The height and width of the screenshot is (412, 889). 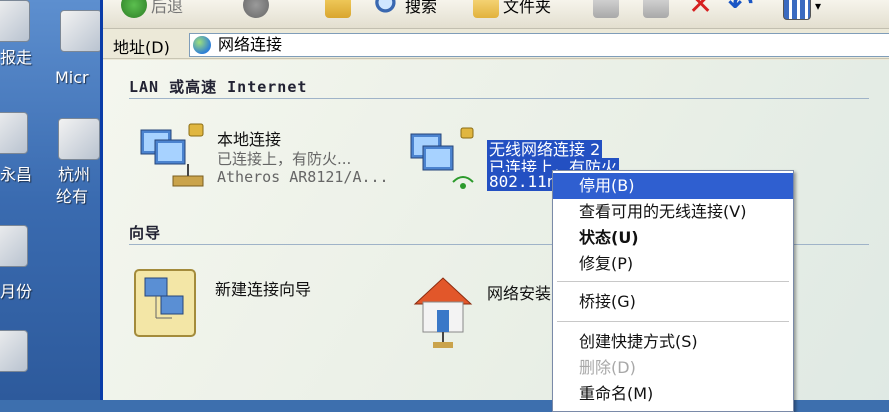 What do you see at coordinates (74, 175) in the screenshot?
I see `desktop-icon-label: 杭州` at bounding box center [74, 175].